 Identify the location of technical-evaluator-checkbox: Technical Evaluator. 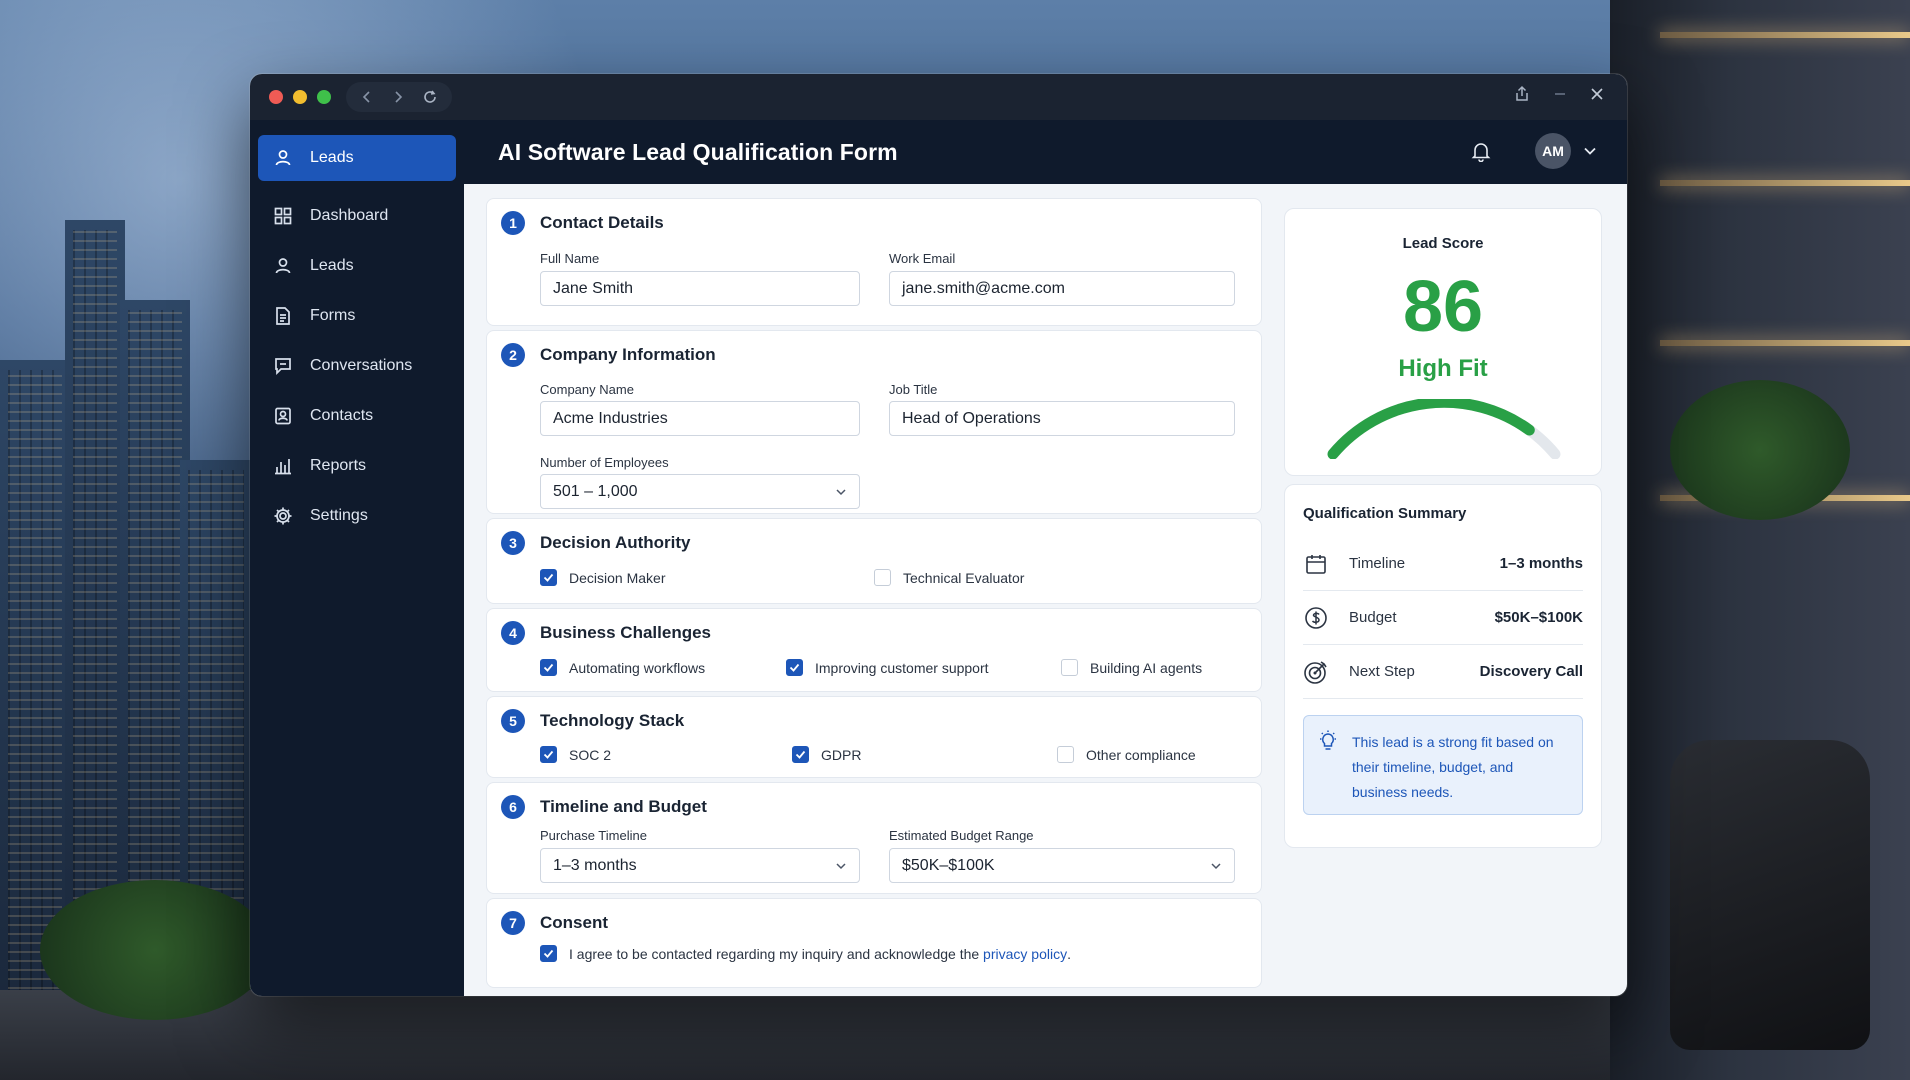
(949, 577).